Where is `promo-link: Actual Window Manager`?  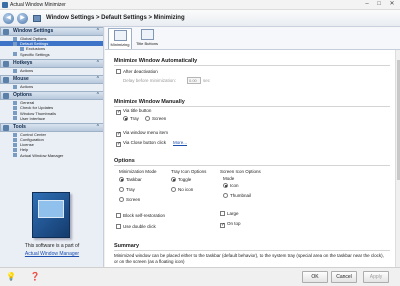
promo-link: Actual Window Manager is located at coordinates (52, 254).